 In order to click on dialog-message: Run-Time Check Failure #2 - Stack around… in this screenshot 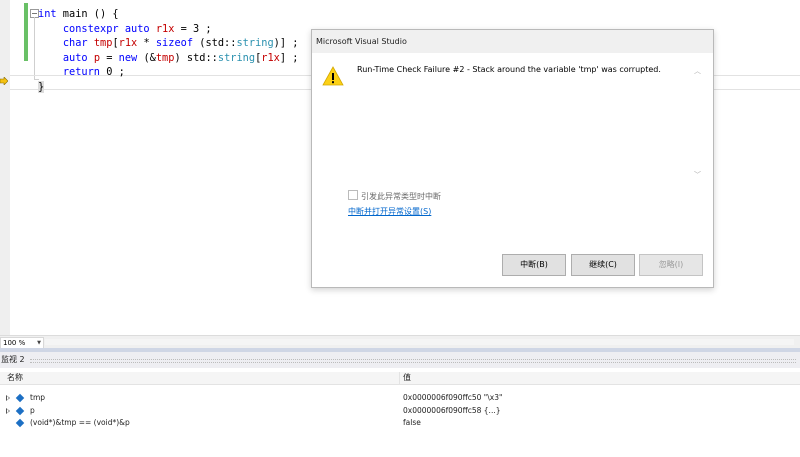, I will do `click(509, 69)`.